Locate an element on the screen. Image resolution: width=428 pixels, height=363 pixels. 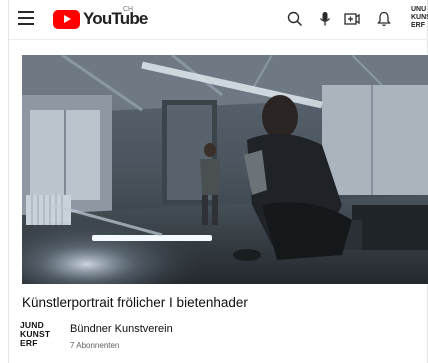
top-bar: YouTube CH UNU KUNS ERF is located at coordinates (218, 20).